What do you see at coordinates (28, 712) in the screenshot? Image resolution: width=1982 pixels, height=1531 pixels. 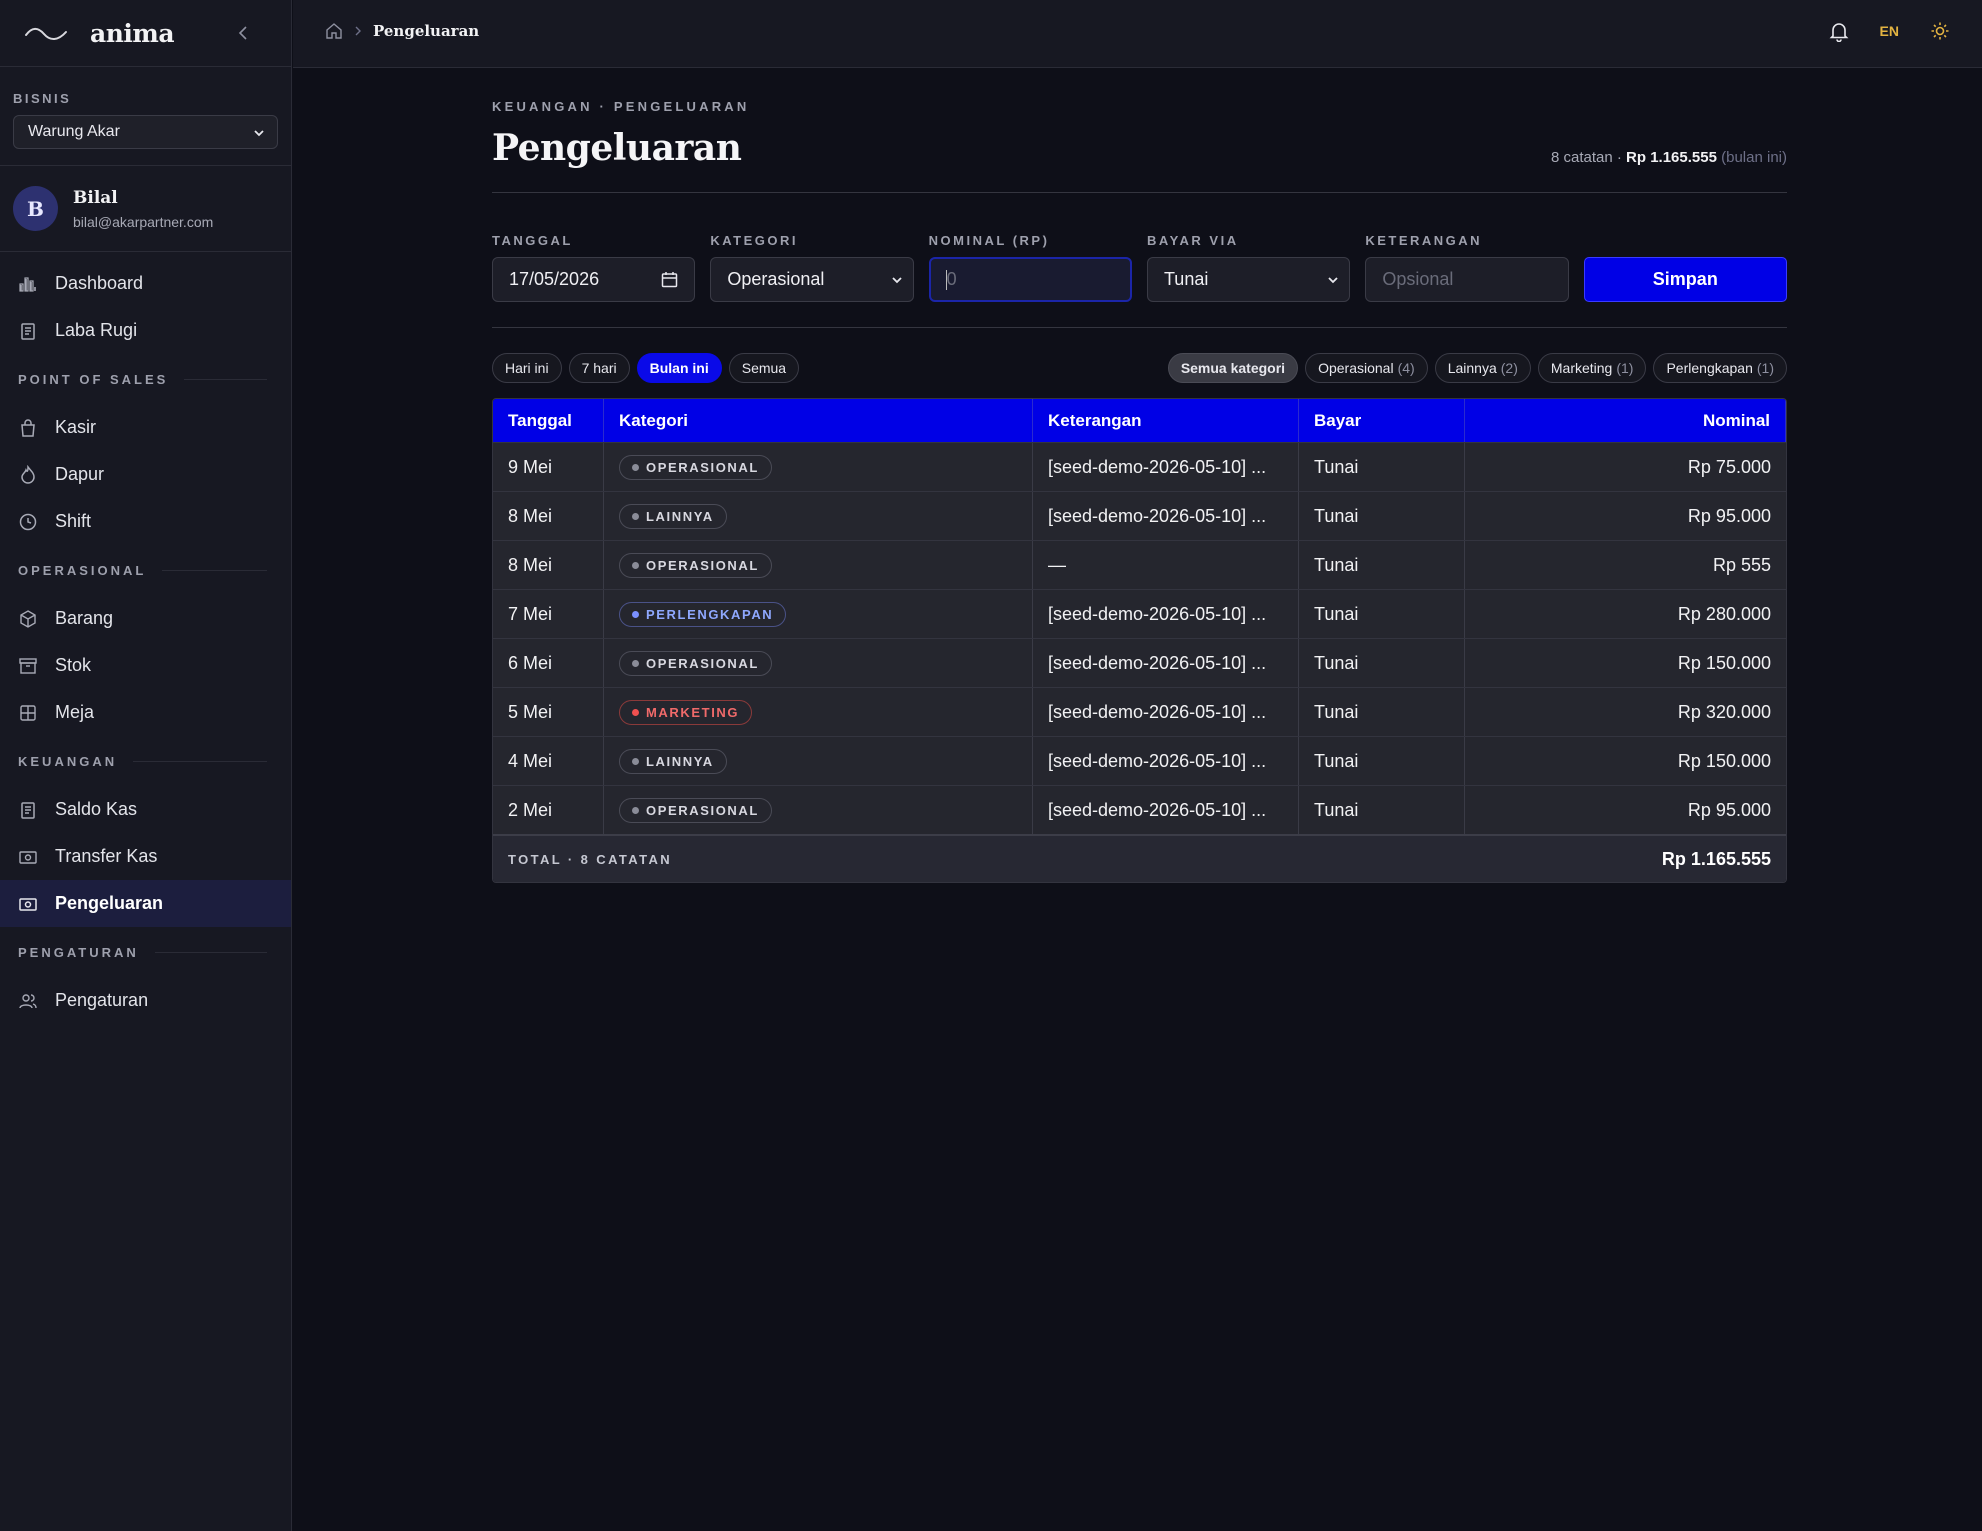 I see `grid-icon` at bounding box center [28, 712].